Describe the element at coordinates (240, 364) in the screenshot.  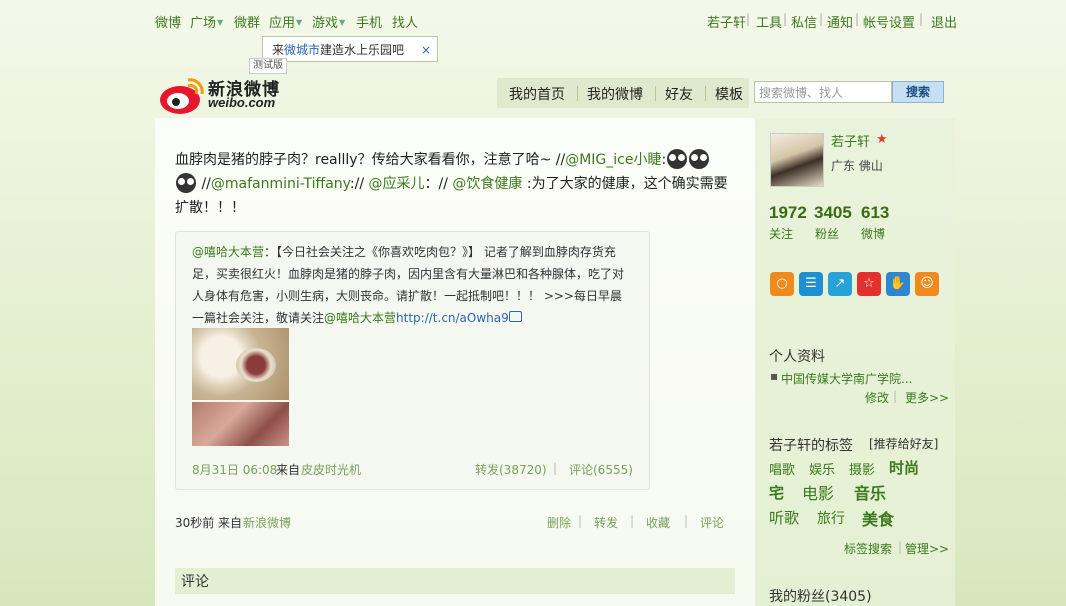
I see `post-image-buns` at that location.